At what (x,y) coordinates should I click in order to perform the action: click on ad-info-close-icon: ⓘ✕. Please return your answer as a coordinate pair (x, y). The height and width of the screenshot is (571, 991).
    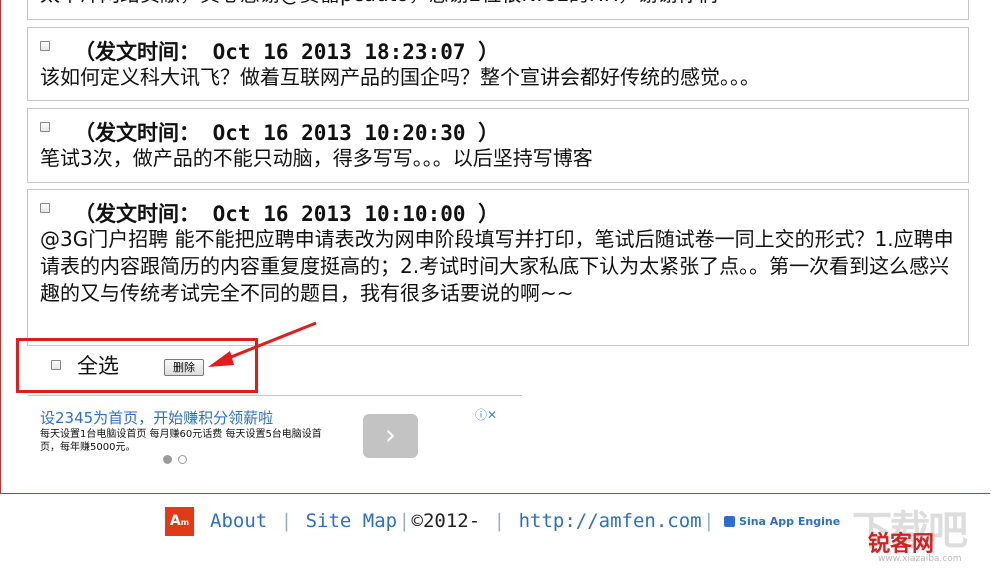
    Looking at the image, I should click on (486, 414).